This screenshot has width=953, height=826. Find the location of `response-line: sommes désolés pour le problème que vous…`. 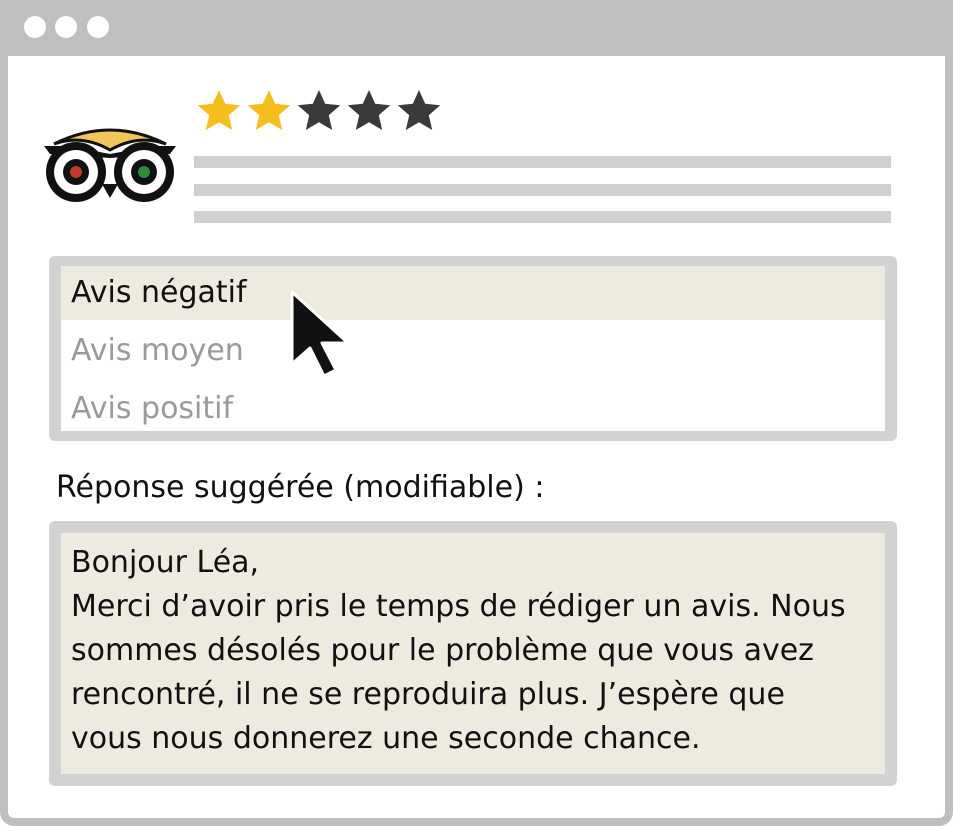

response-line: sommes désolés pour le problème que vous… is located at coordinates (442, 650).